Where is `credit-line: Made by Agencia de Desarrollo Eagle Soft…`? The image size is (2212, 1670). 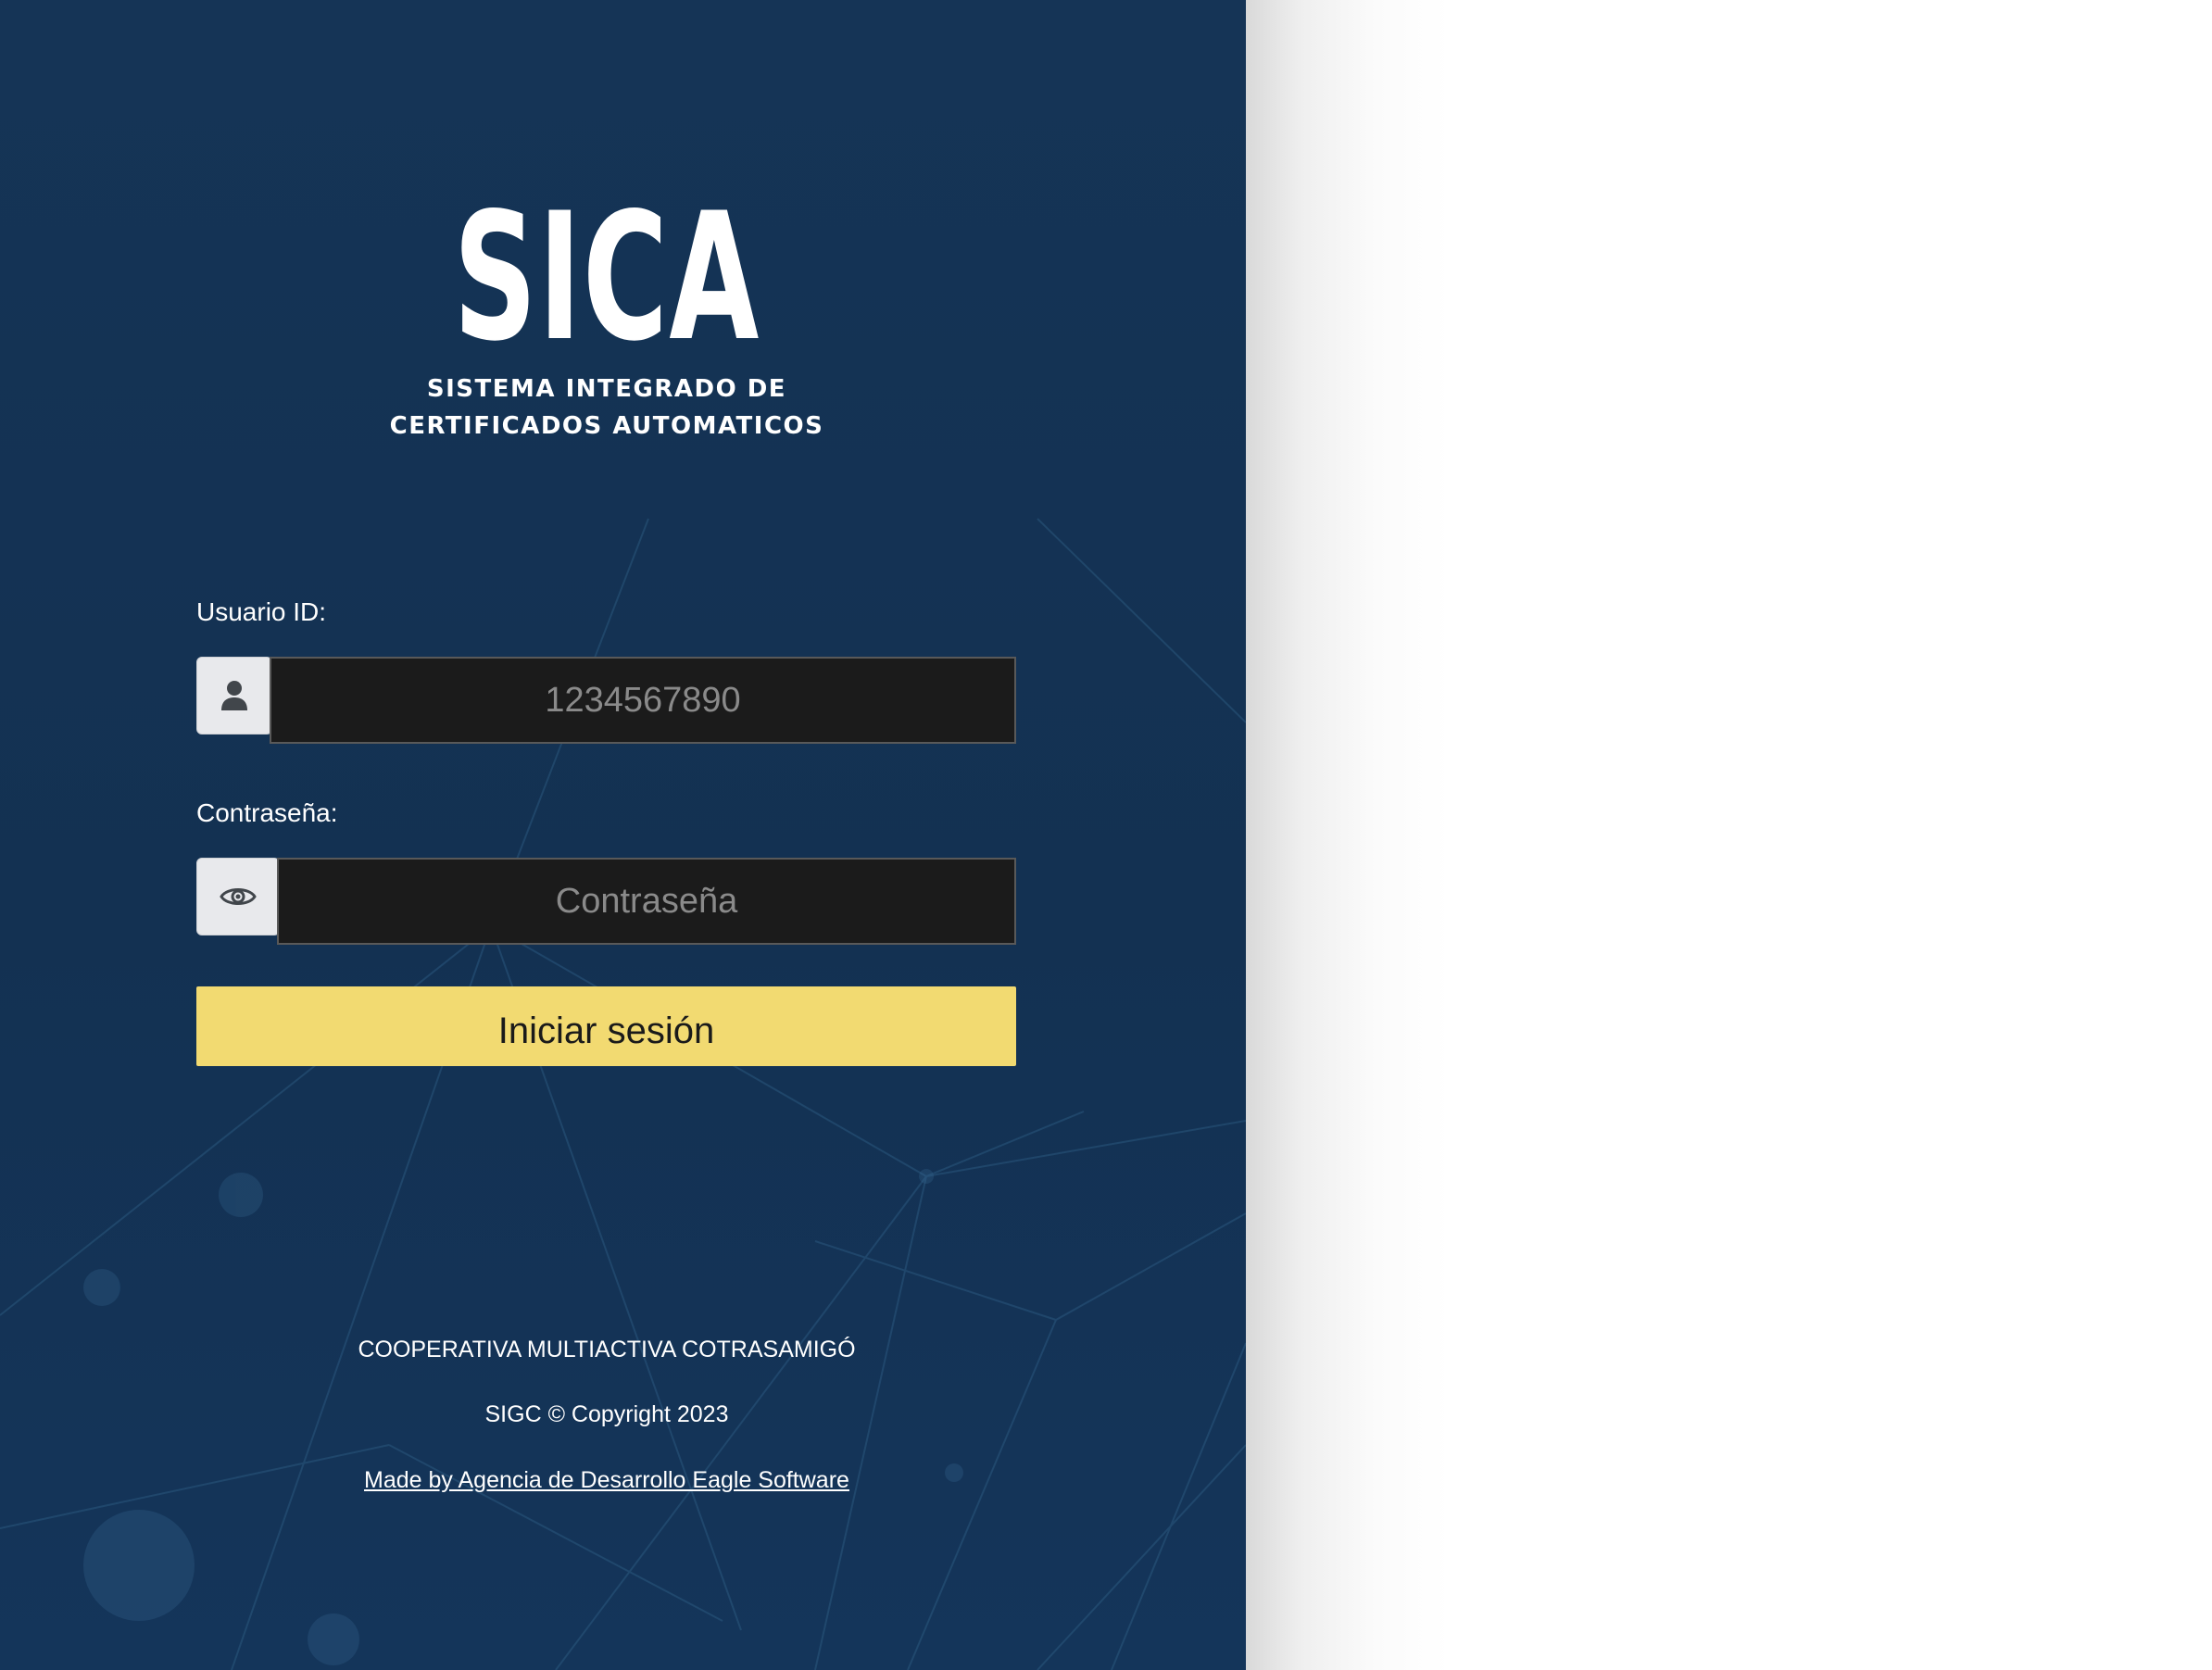
credit-line: Made by Agencia de Desarrollo Eagle Soft… is located at coordinates (606, 1480).